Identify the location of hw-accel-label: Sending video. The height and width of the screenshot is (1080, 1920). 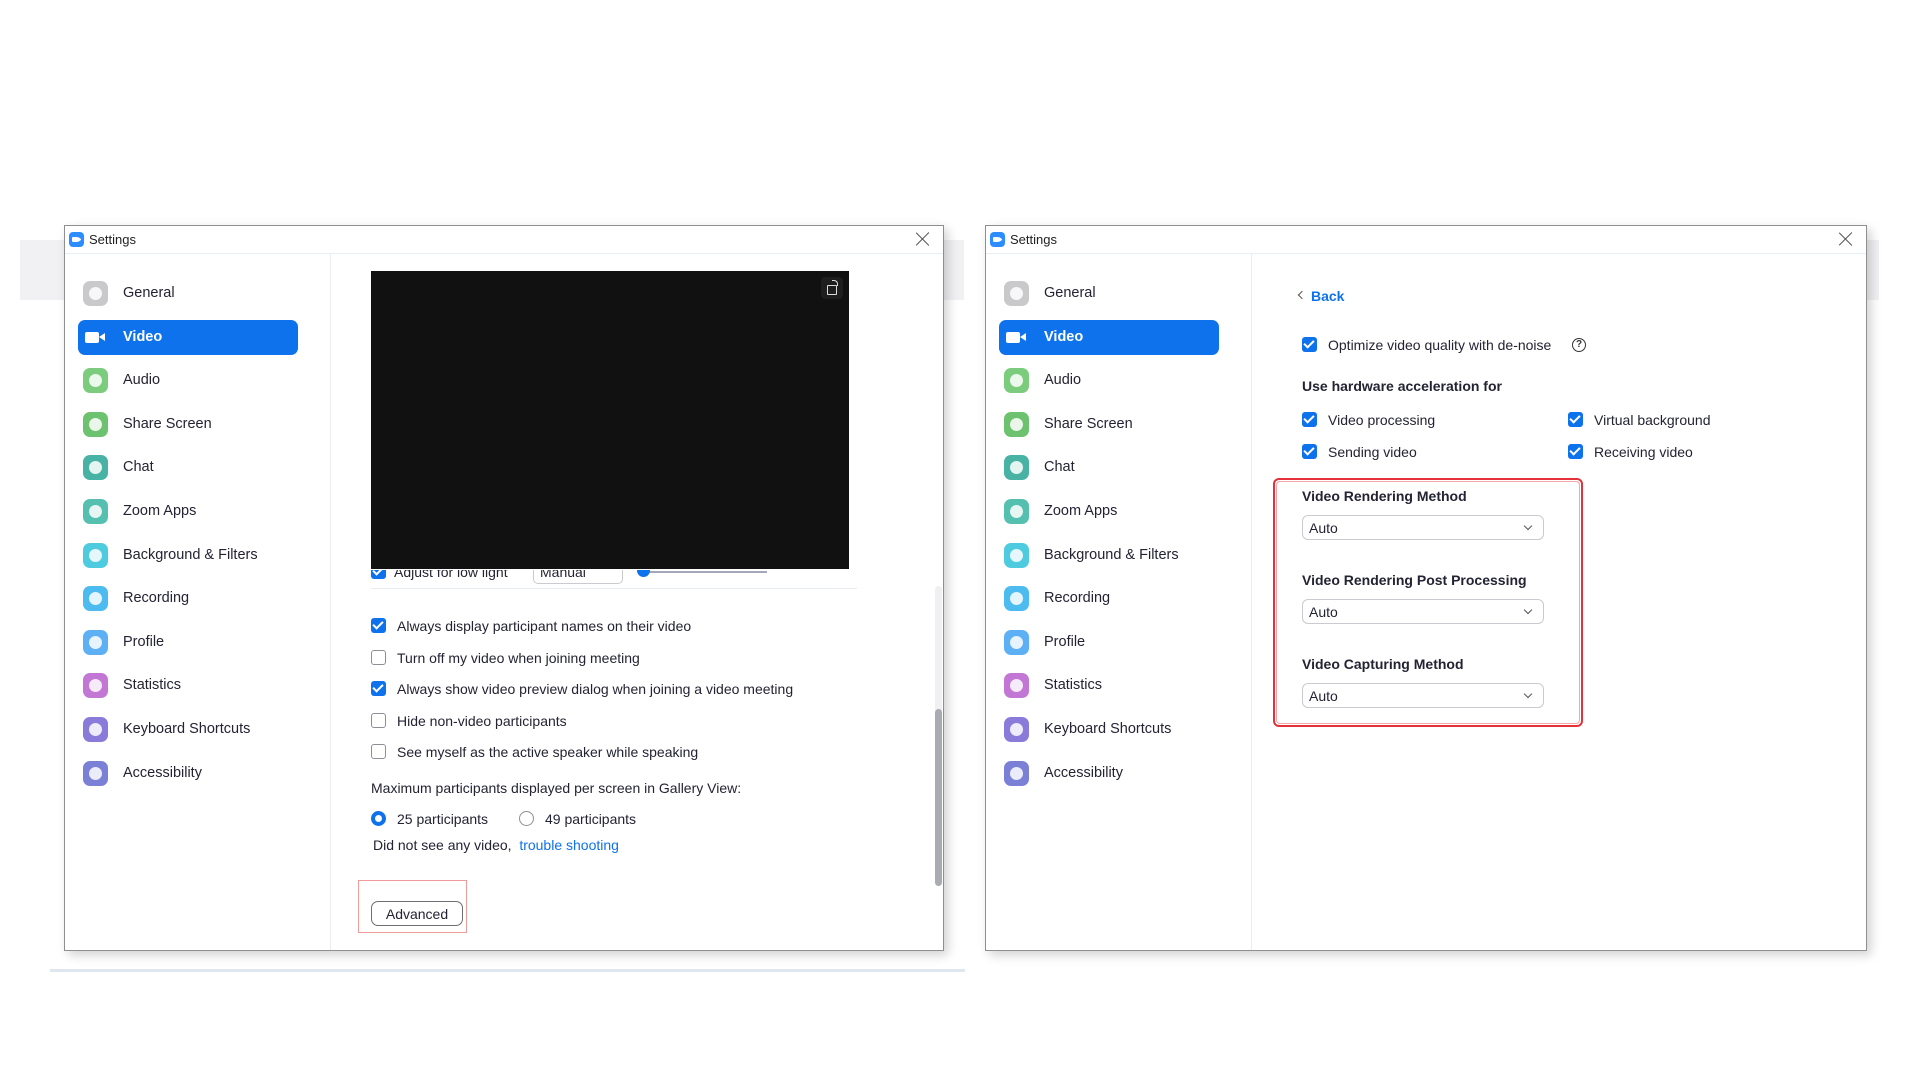
(1372, 452).